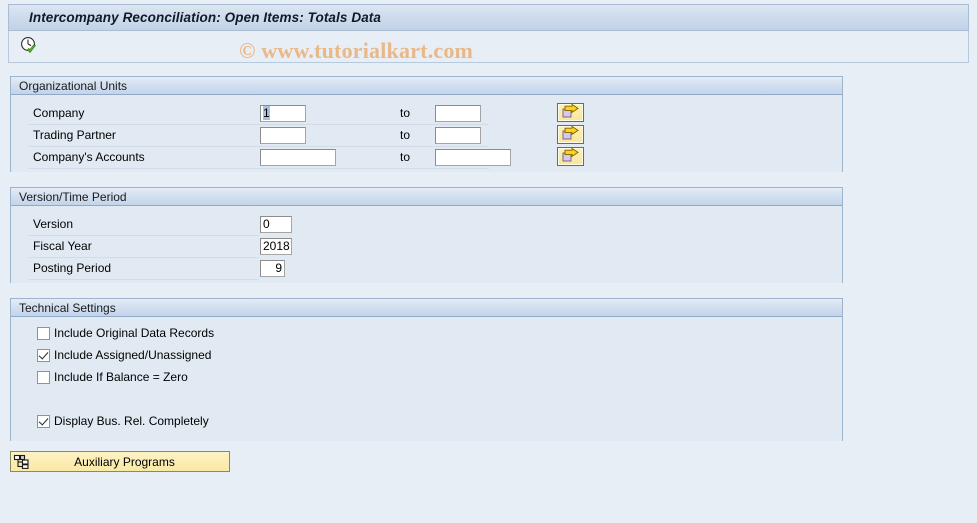  What do you see at coordinates (458, 135) in the screenshot?
I see `trading-partner-to-input` at bounding box center [458, 135].